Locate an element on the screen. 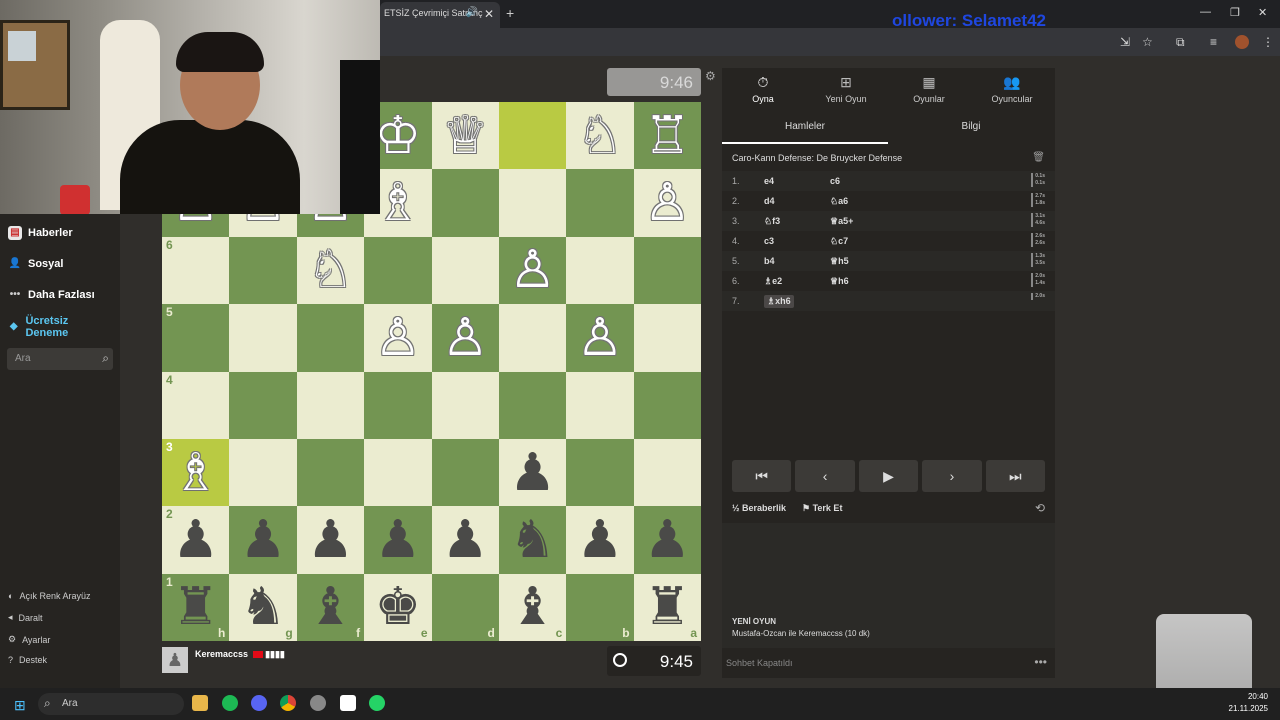 This screenshot has height=720, width=1280. black-move: ♘c7 is located at coordinates (839, 241).